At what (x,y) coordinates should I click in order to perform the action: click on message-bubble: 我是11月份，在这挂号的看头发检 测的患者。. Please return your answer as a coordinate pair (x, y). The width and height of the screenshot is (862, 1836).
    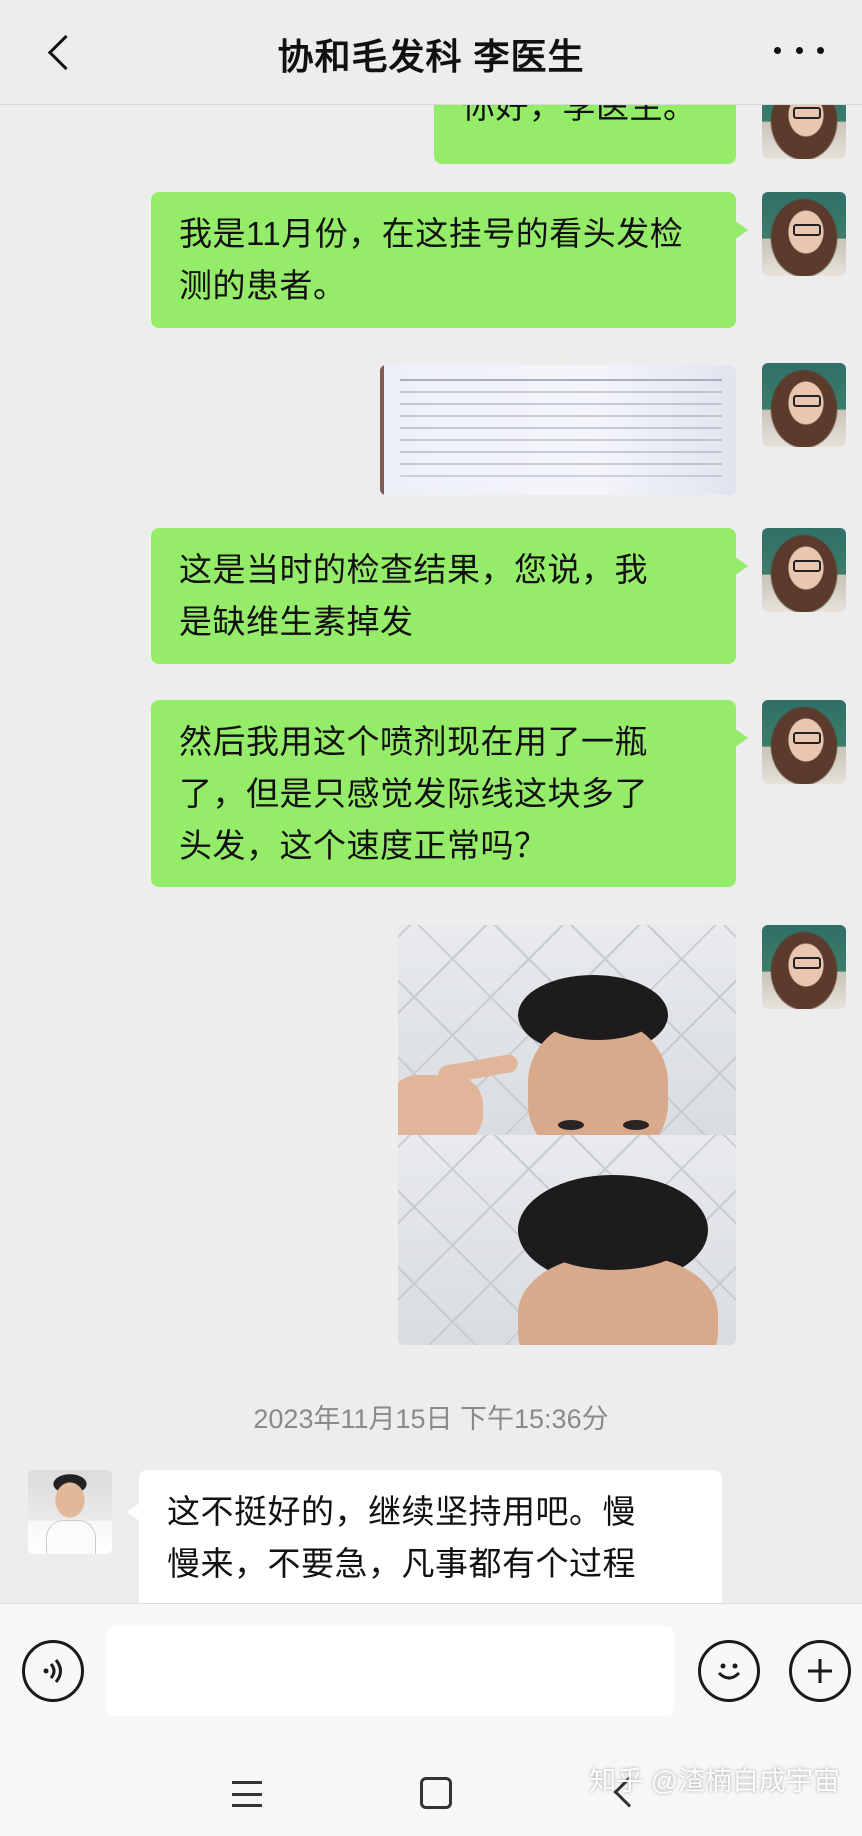
    Looking at the image, I should click on (449, 260).